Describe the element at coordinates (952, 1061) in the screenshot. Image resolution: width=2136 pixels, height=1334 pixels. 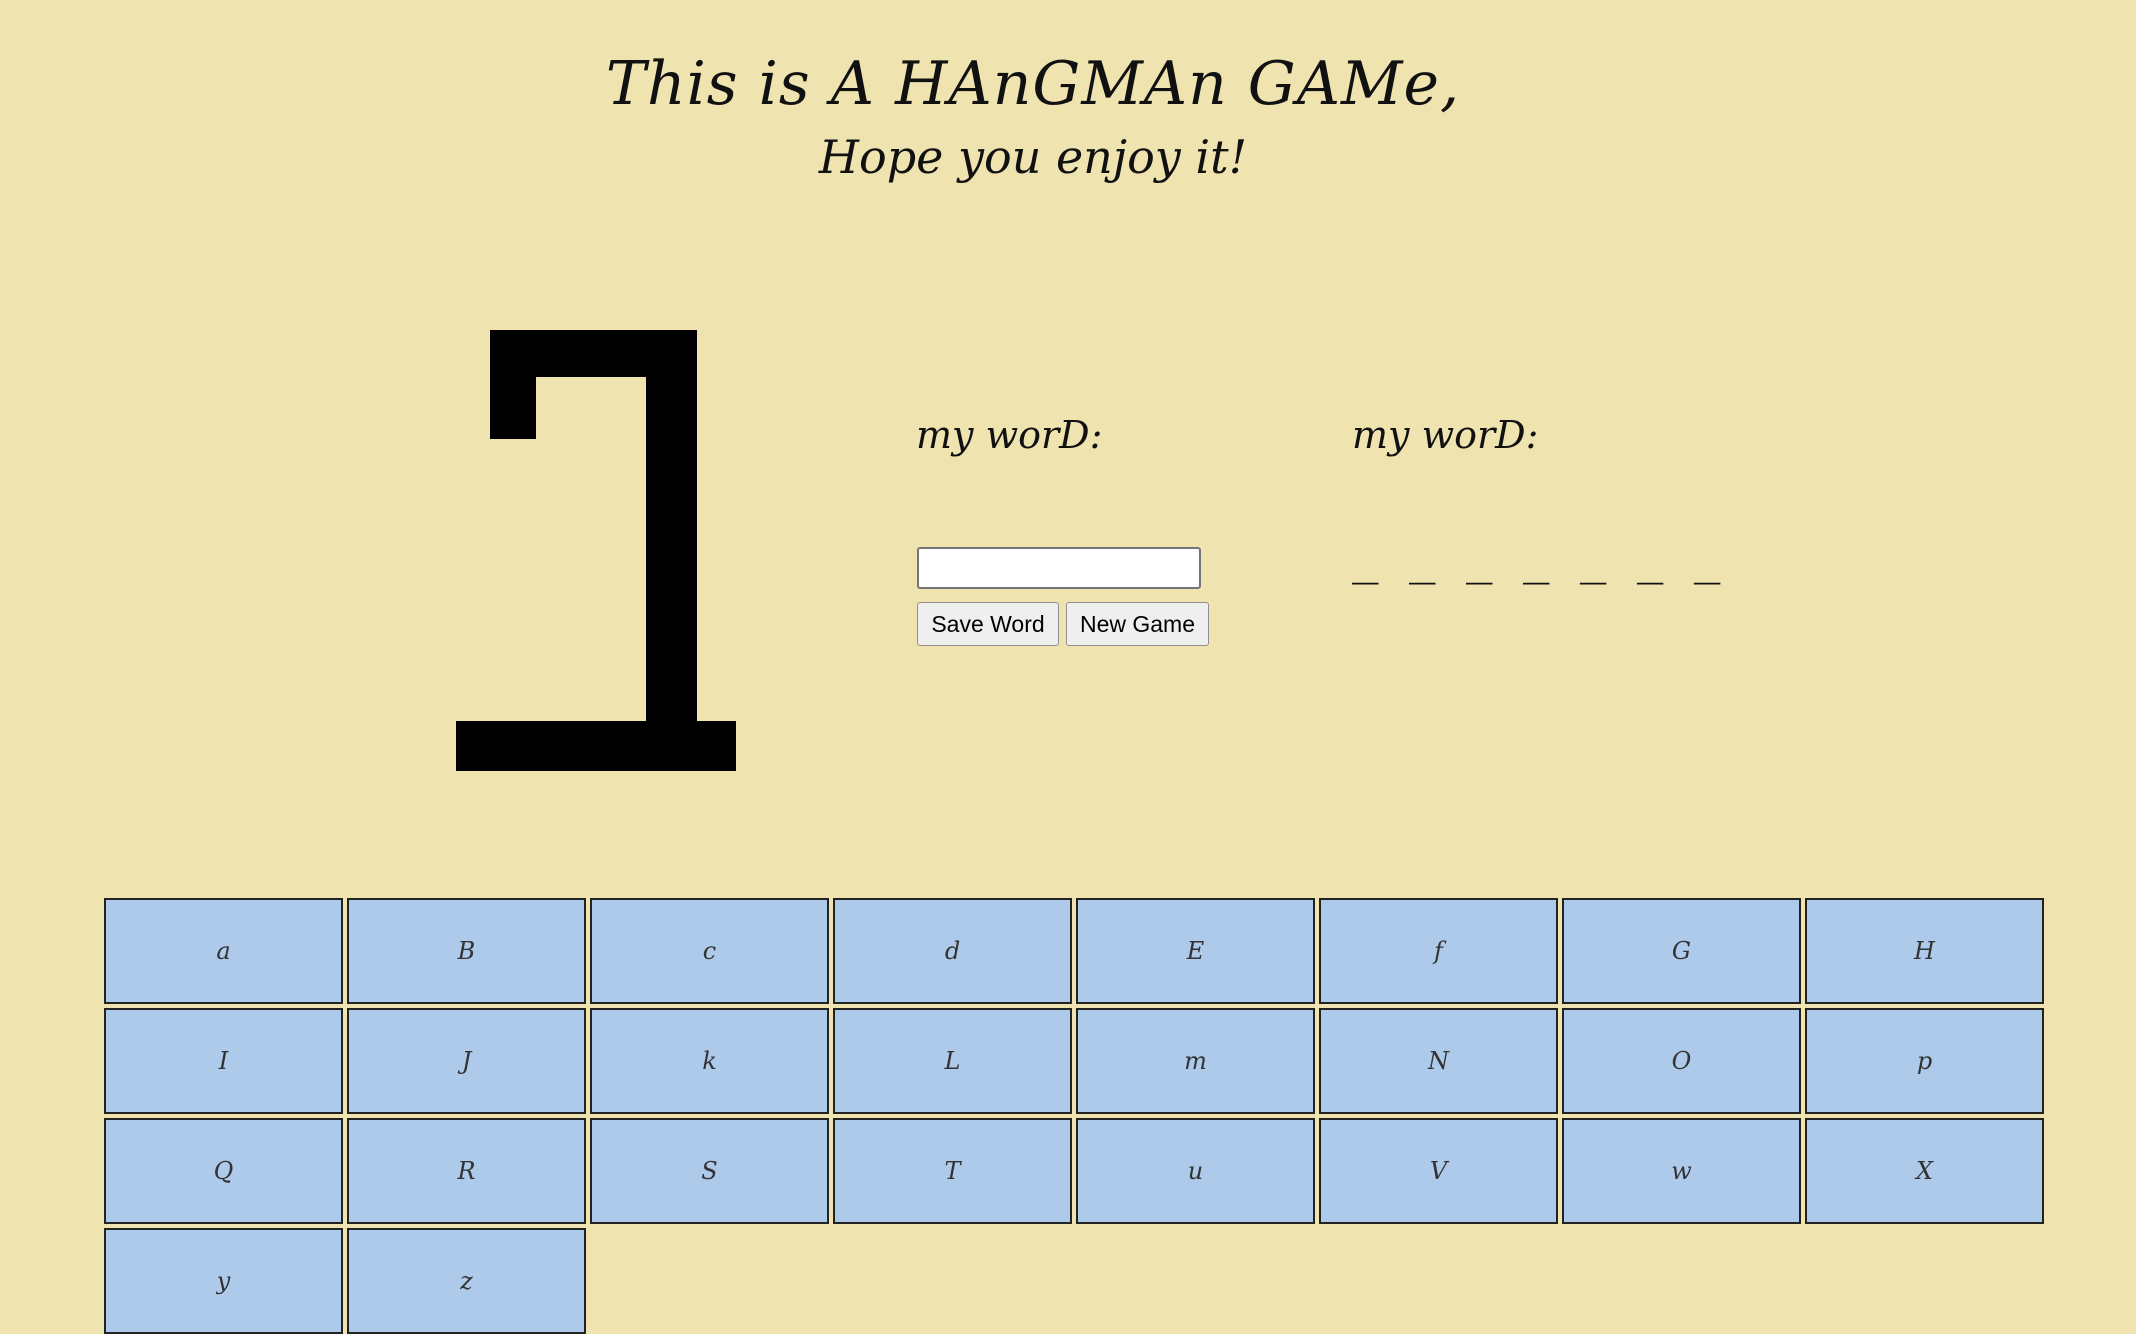
I see `letter-key-l: L` at that location.